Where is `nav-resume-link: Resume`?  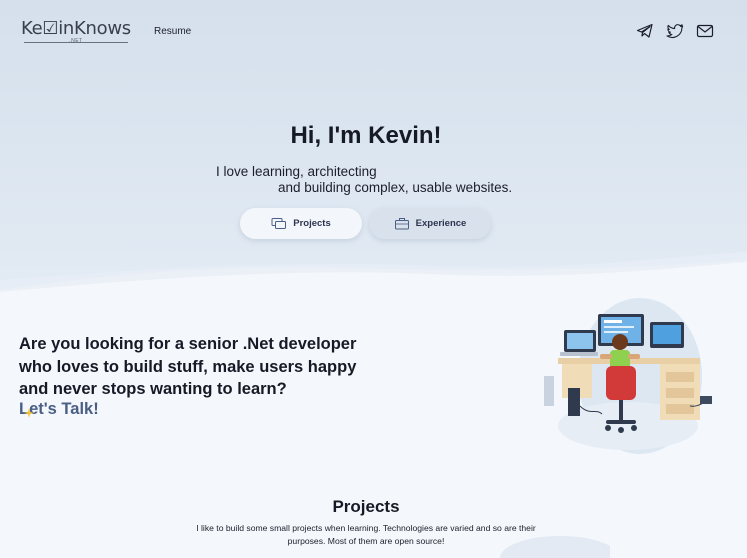 nav-resume-link: Resume is located at coordinates (172, 31).